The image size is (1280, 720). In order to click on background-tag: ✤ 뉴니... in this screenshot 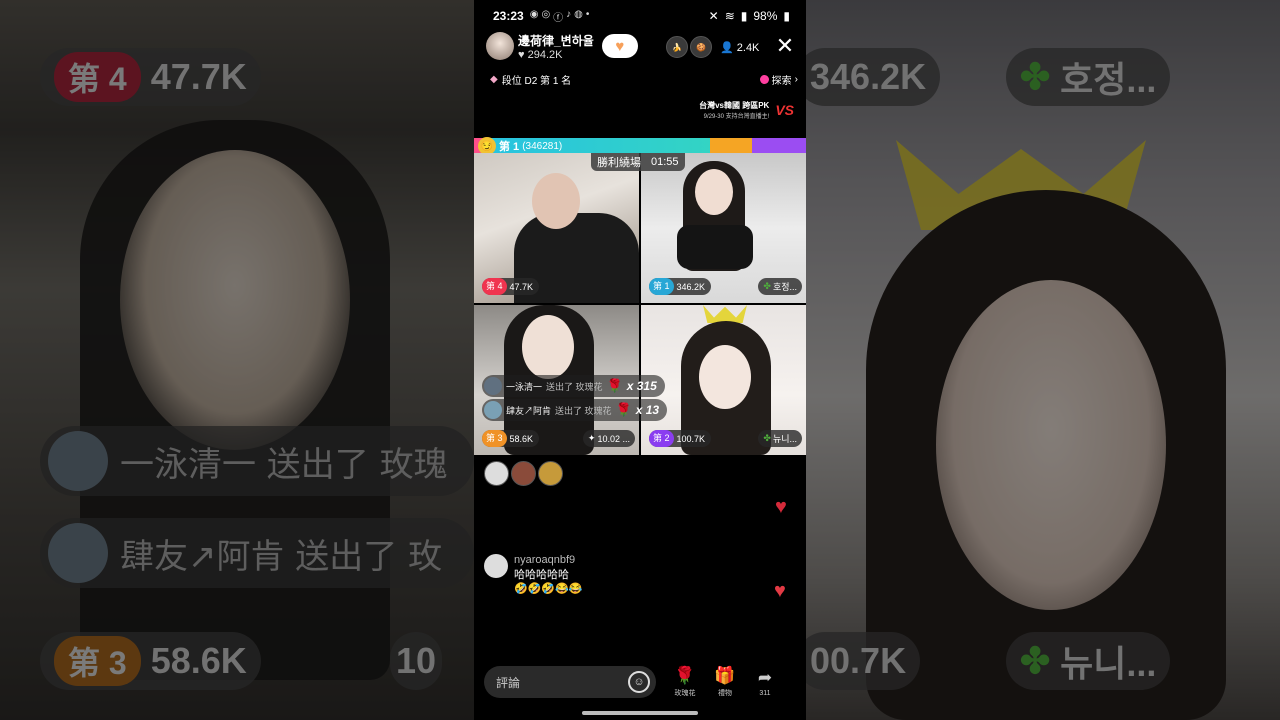, I will do `click(1088, 661)`.